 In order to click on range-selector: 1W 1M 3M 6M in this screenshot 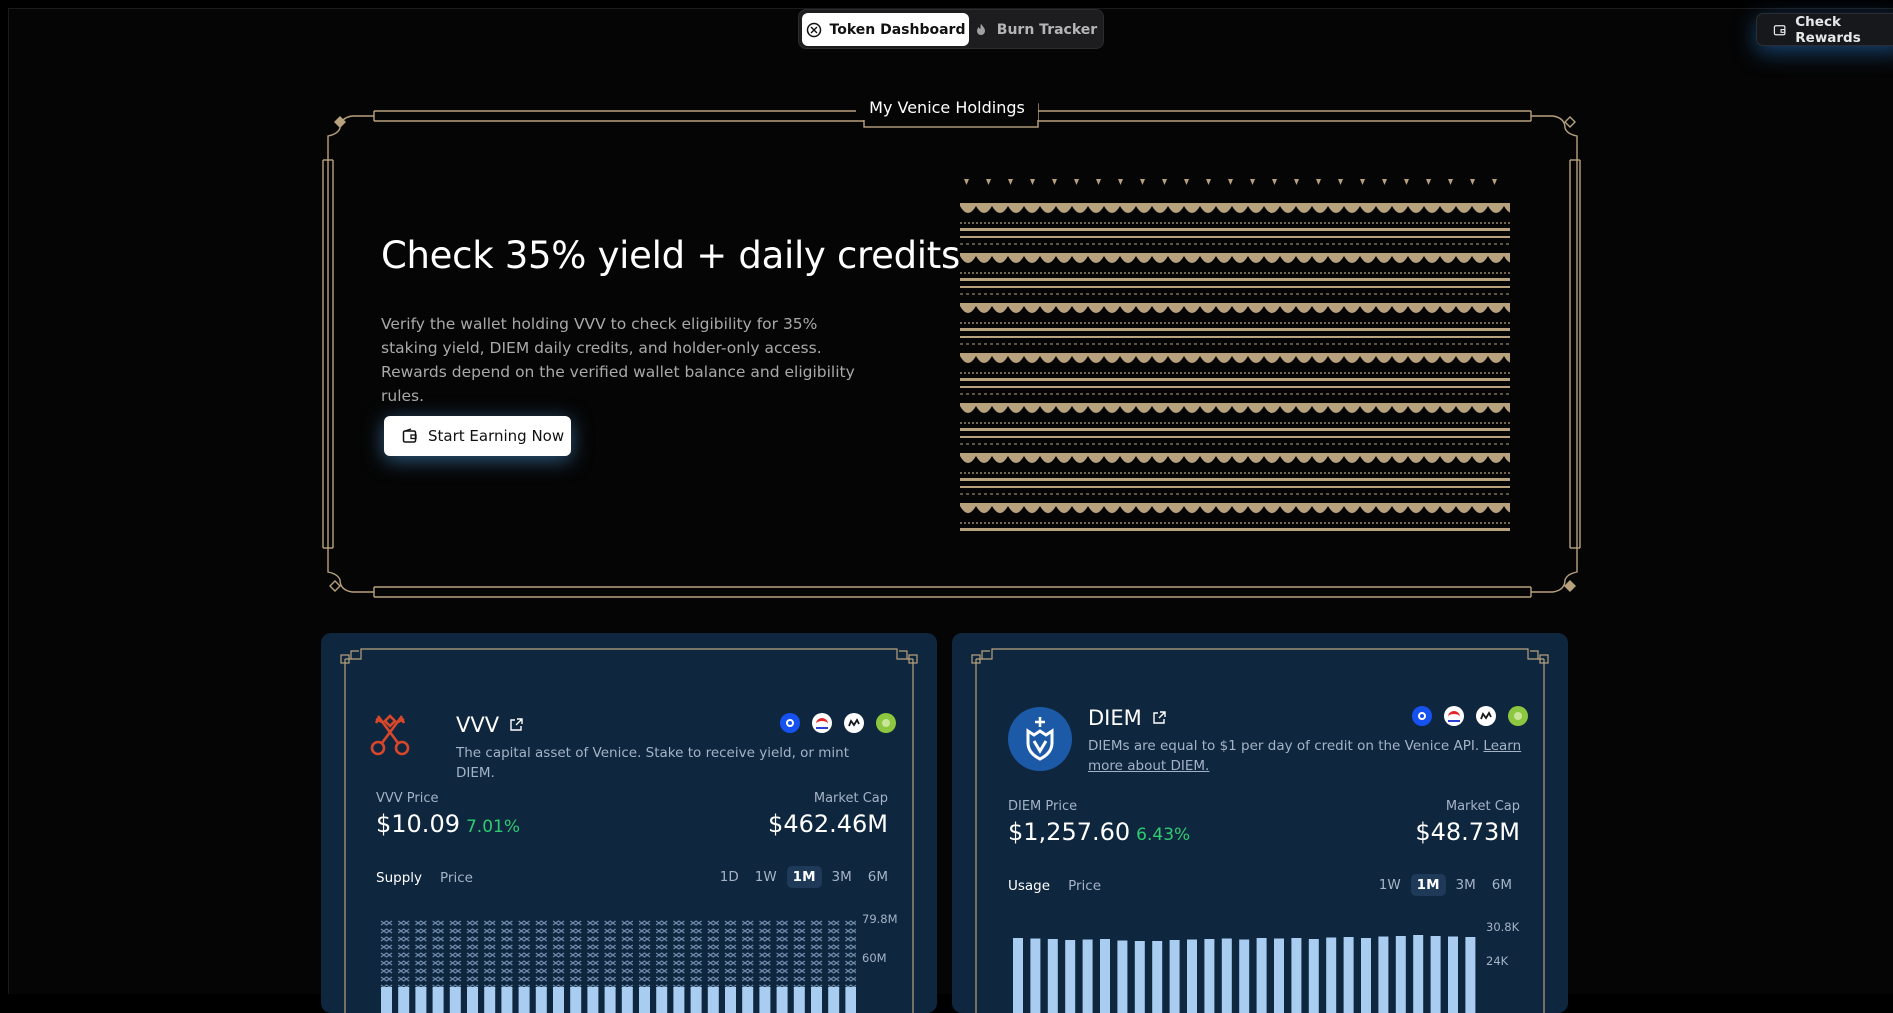, I will do `click(1445, 885)`.